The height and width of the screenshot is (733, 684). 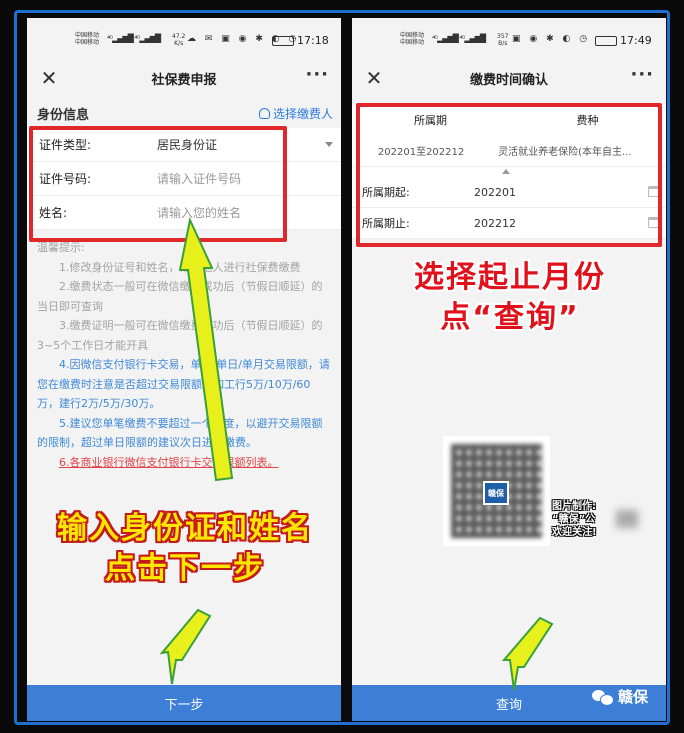 What do you see at coordinates (510, 298) in the screenshot?
I see `annotation-right: 选择起止月份 点“查询”` at bounding box center [510, 298].